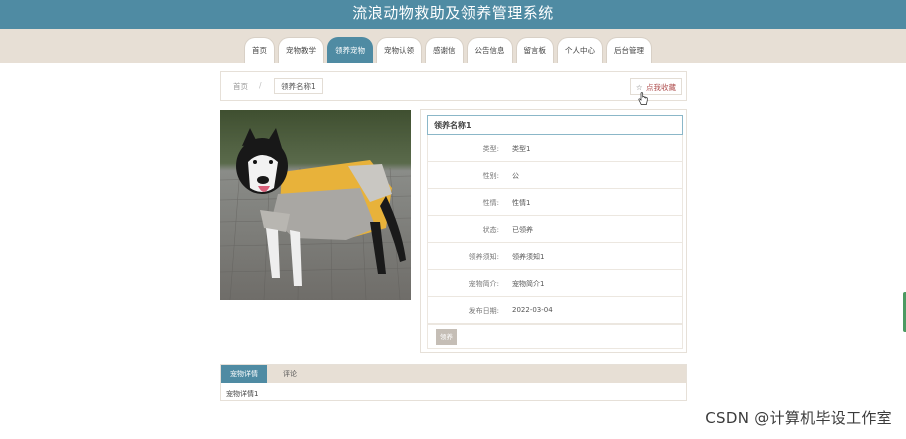 The width and height of the screenshot is (906, 439). I want to click on nav-tab-thank-you-letters: 感谢信, so click(444, 50).